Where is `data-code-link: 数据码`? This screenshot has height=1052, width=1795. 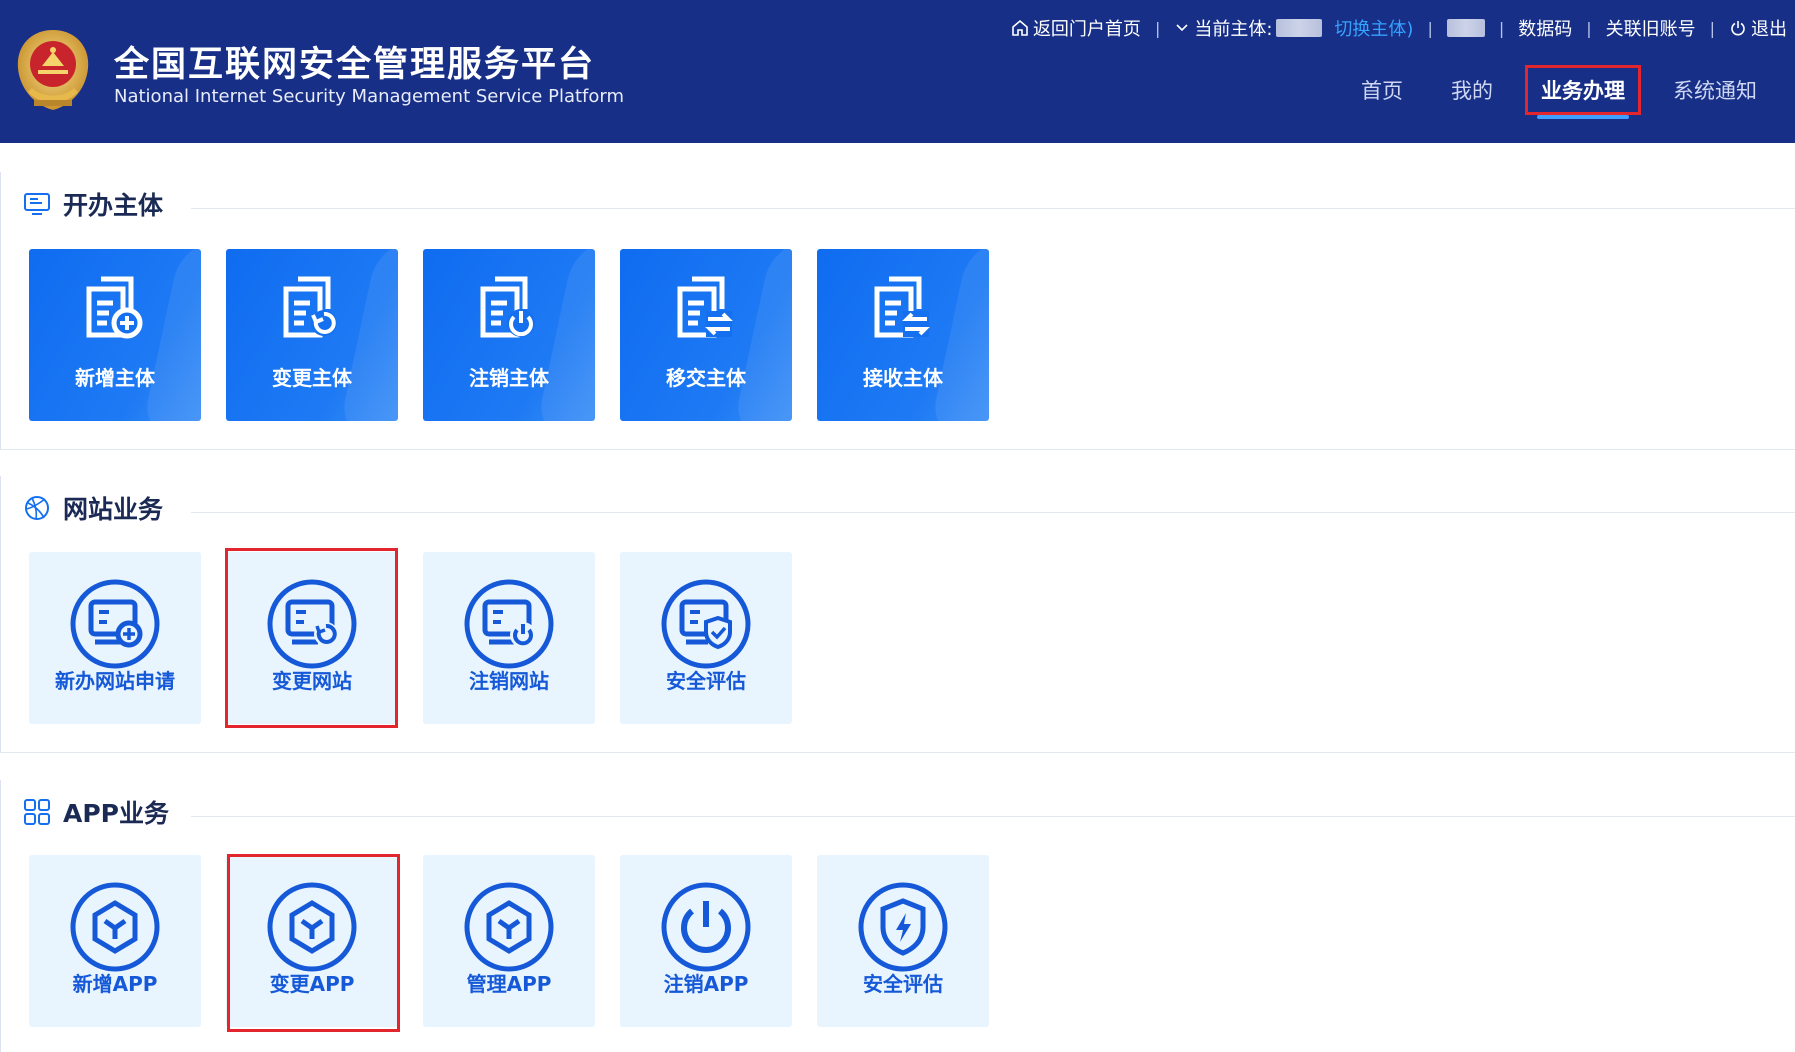
data-code-link: 数据码 is located at coordinates (1545, 28).